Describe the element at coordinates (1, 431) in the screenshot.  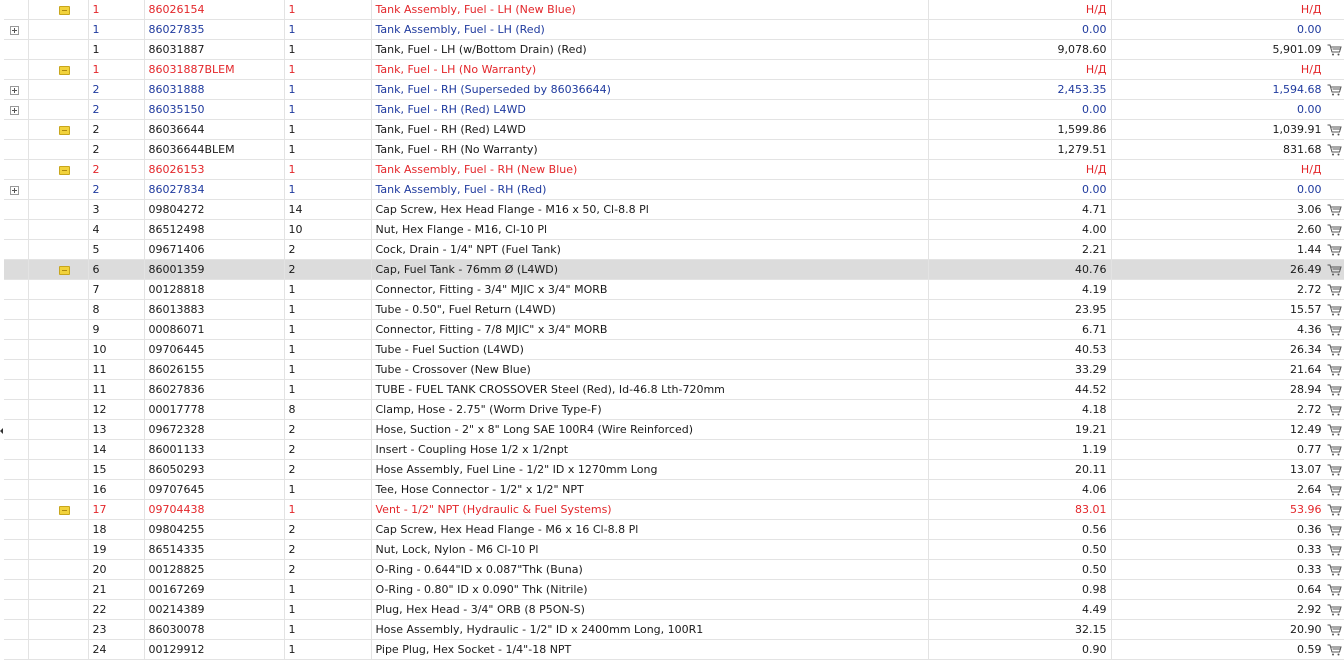
I see `resize-handle` at that location.